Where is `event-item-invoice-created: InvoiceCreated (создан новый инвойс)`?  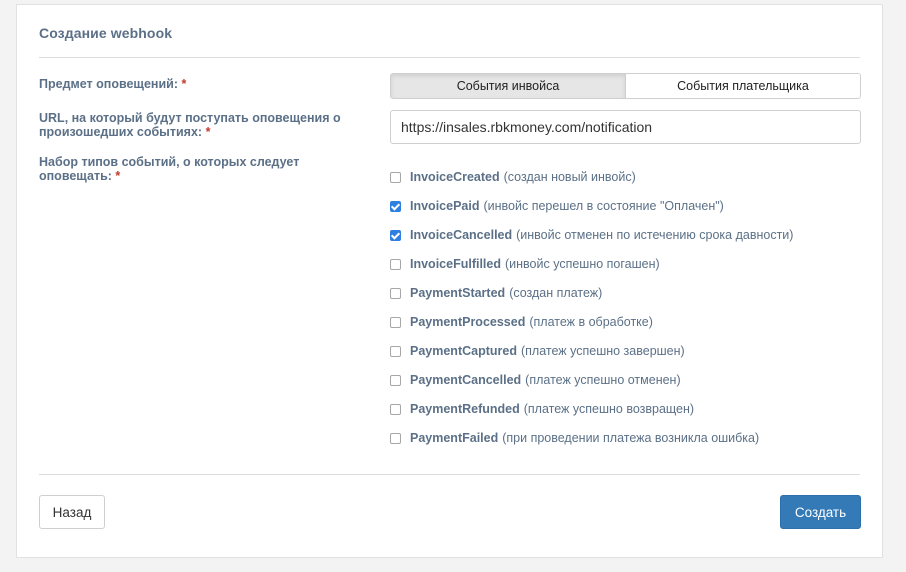
event-item-invoice-created: InvoiceCreated (создан новый инвойс) is located at coordinates (591, 176).